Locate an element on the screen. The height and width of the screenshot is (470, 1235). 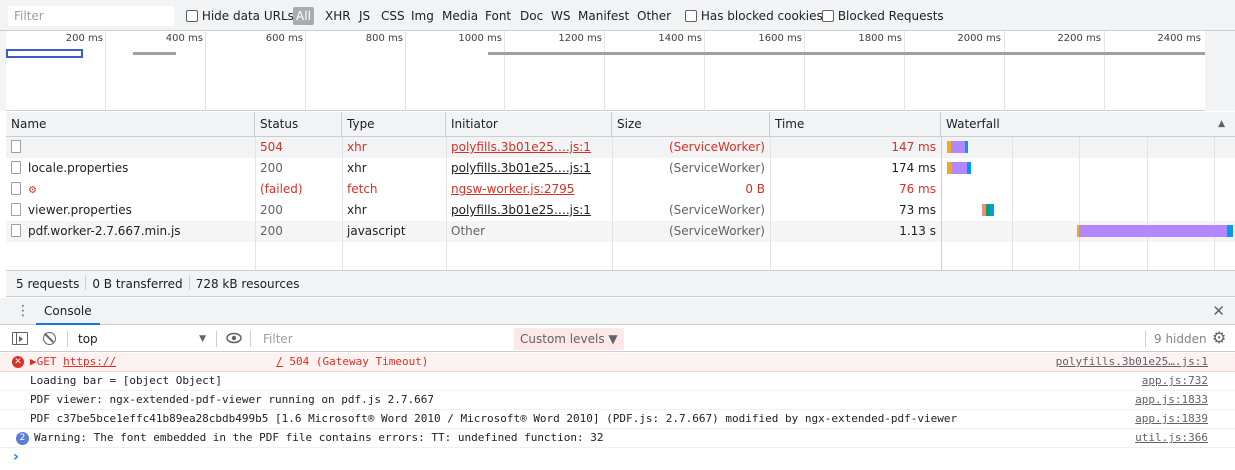
message-source-link: app.js:1839 is located at coordinates (1171, 419).